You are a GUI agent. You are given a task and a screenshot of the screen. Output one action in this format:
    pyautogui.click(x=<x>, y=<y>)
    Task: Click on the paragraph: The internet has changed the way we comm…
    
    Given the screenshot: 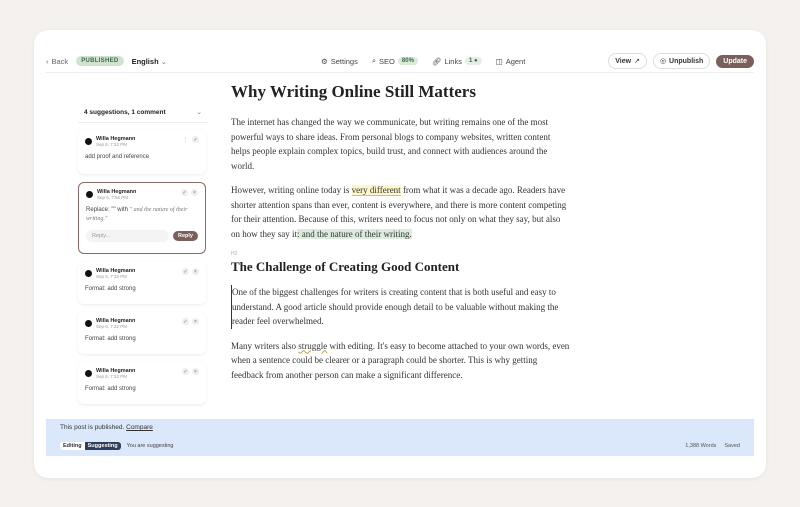 What is the action you would take?
    pyautogui.click(x=401, y=144)
    